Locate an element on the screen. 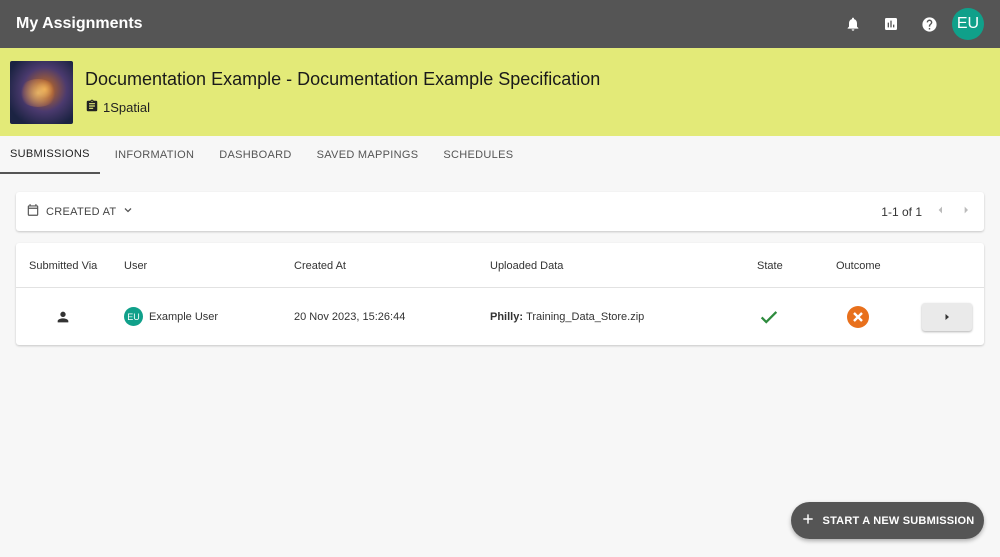 This screenshot has width=1000, height=557. user-avatar-small: EU is located at coordinates (133, 316).